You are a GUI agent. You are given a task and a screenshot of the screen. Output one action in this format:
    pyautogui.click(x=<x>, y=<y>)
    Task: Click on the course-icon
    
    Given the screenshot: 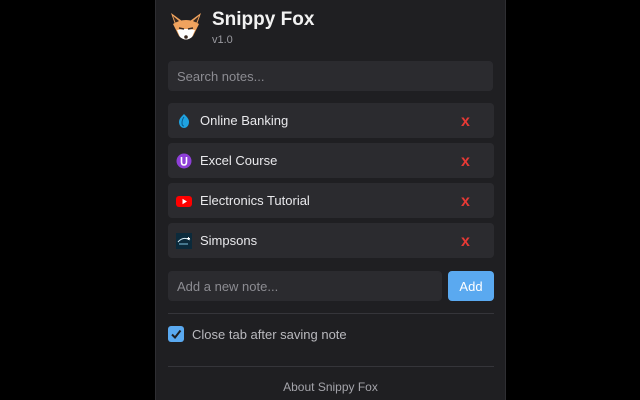 What is the action you would take?
    pyautogui.click(x=184, y=161)
    